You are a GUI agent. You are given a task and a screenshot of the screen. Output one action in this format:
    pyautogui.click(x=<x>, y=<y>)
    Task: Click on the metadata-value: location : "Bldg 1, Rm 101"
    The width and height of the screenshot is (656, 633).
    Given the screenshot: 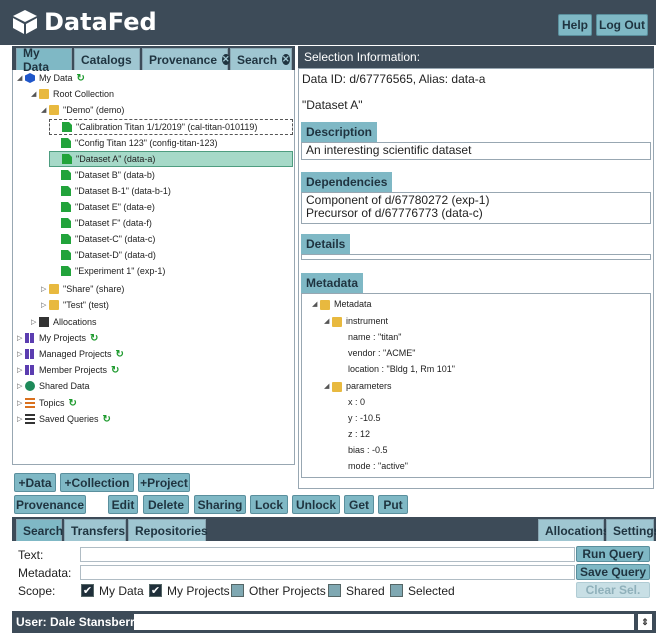 What is the action you would take?
    pyautogui.click(x=401, y=369)
    